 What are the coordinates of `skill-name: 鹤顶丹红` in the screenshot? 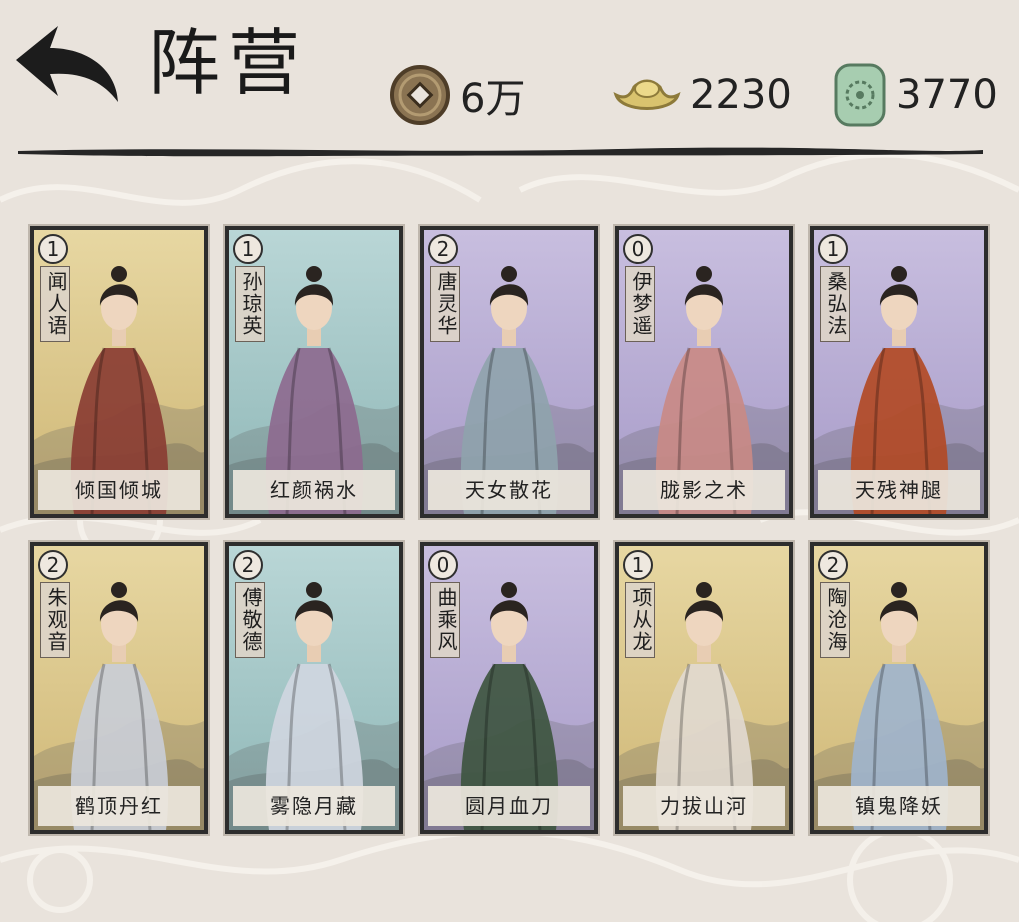 It's located at (119, 806).